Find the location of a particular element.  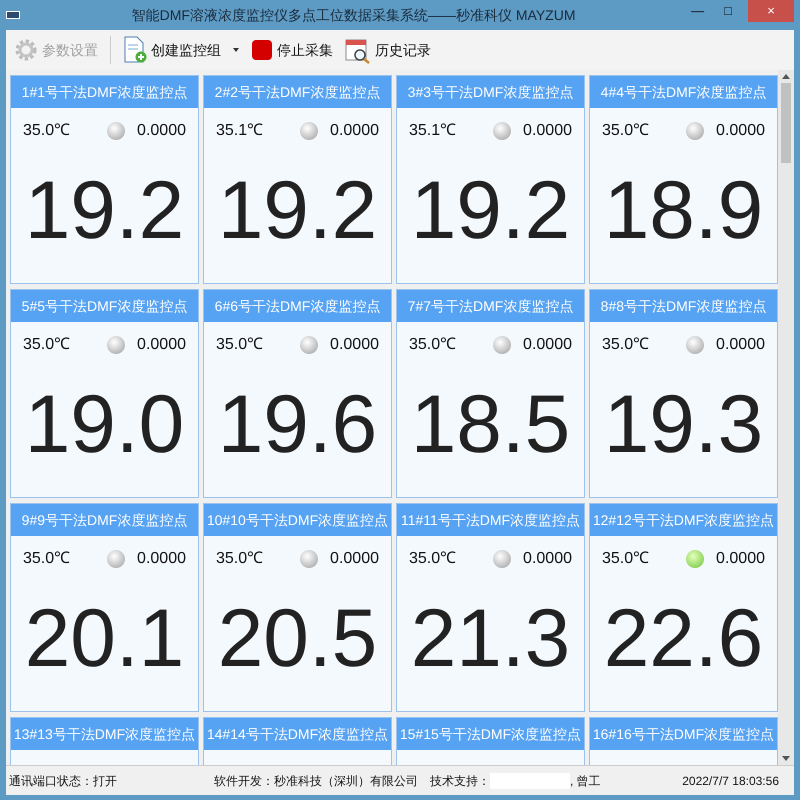

stop-icon is located at coordinates (262, 50).